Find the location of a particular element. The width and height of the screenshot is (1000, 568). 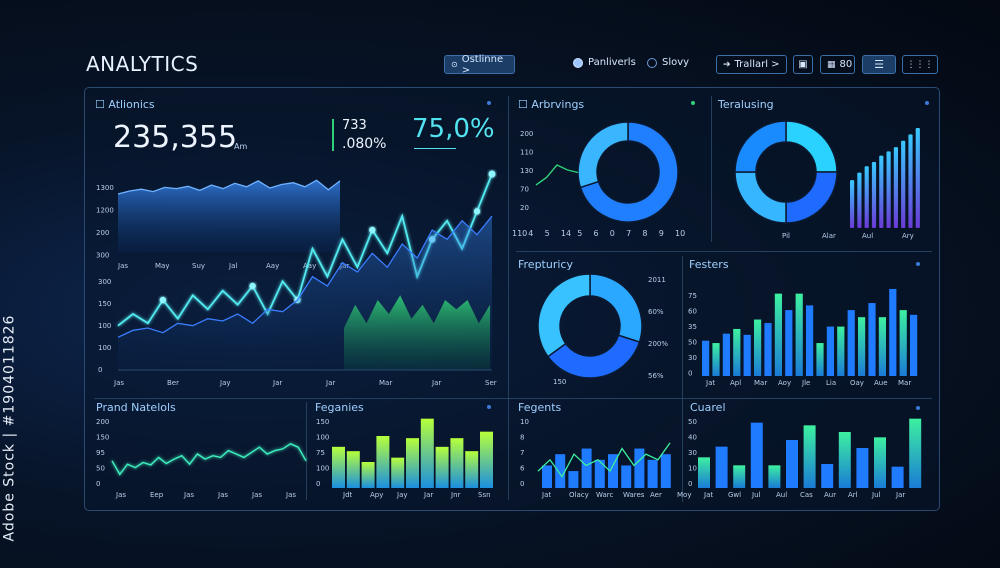

y-tick-label: 100 is located at coordinates (322, 469).